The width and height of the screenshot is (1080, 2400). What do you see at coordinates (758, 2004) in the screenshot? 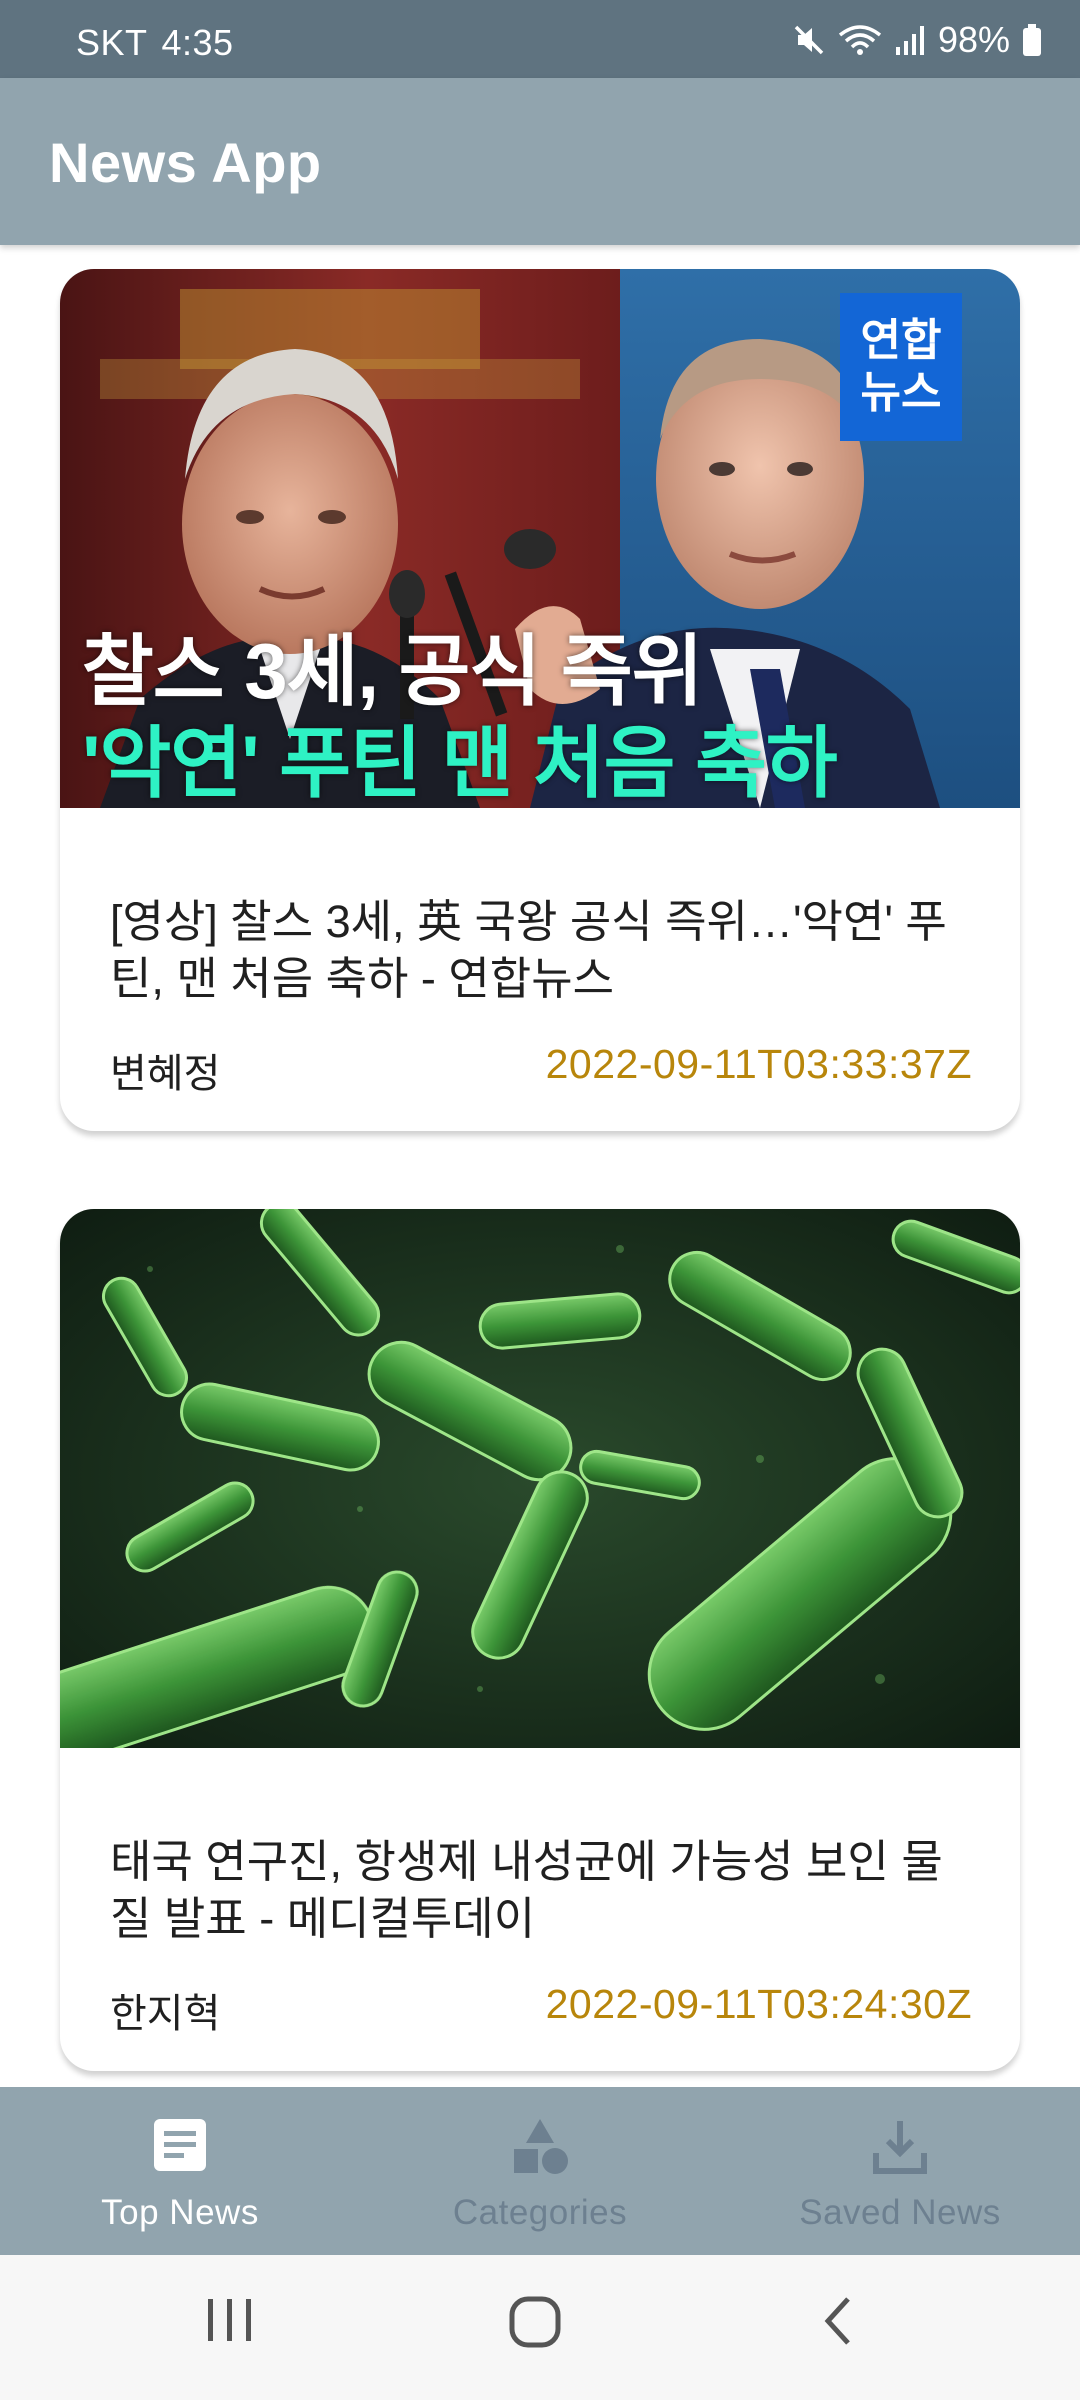
I see `article-date: 2022-09-11T03:24:30Z` at bounding box center [758, 2004].